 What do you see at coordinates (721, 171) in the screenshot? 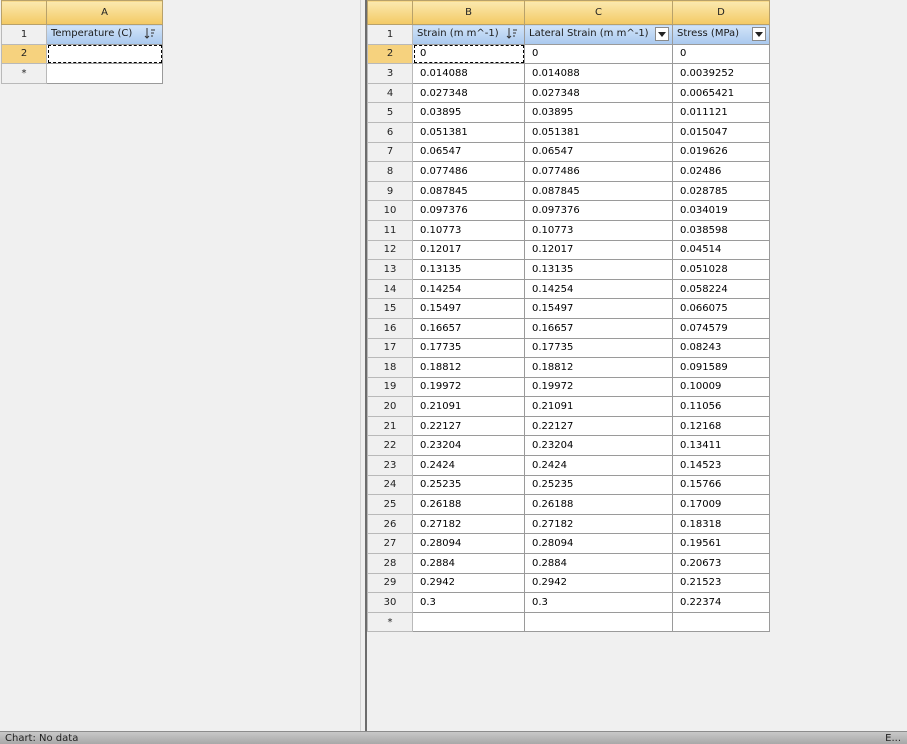
I see `table-cell: 0.02486` at bounding box center [721, 171].